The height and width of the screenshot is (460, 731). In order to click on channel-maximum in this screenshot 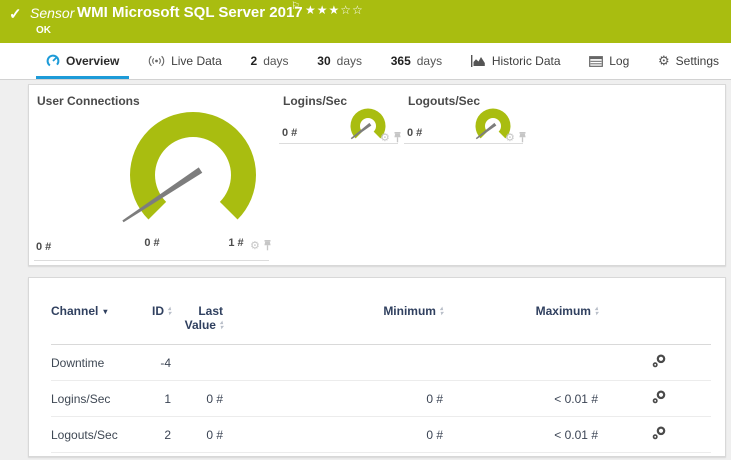, I will do `click(520, 362)`.